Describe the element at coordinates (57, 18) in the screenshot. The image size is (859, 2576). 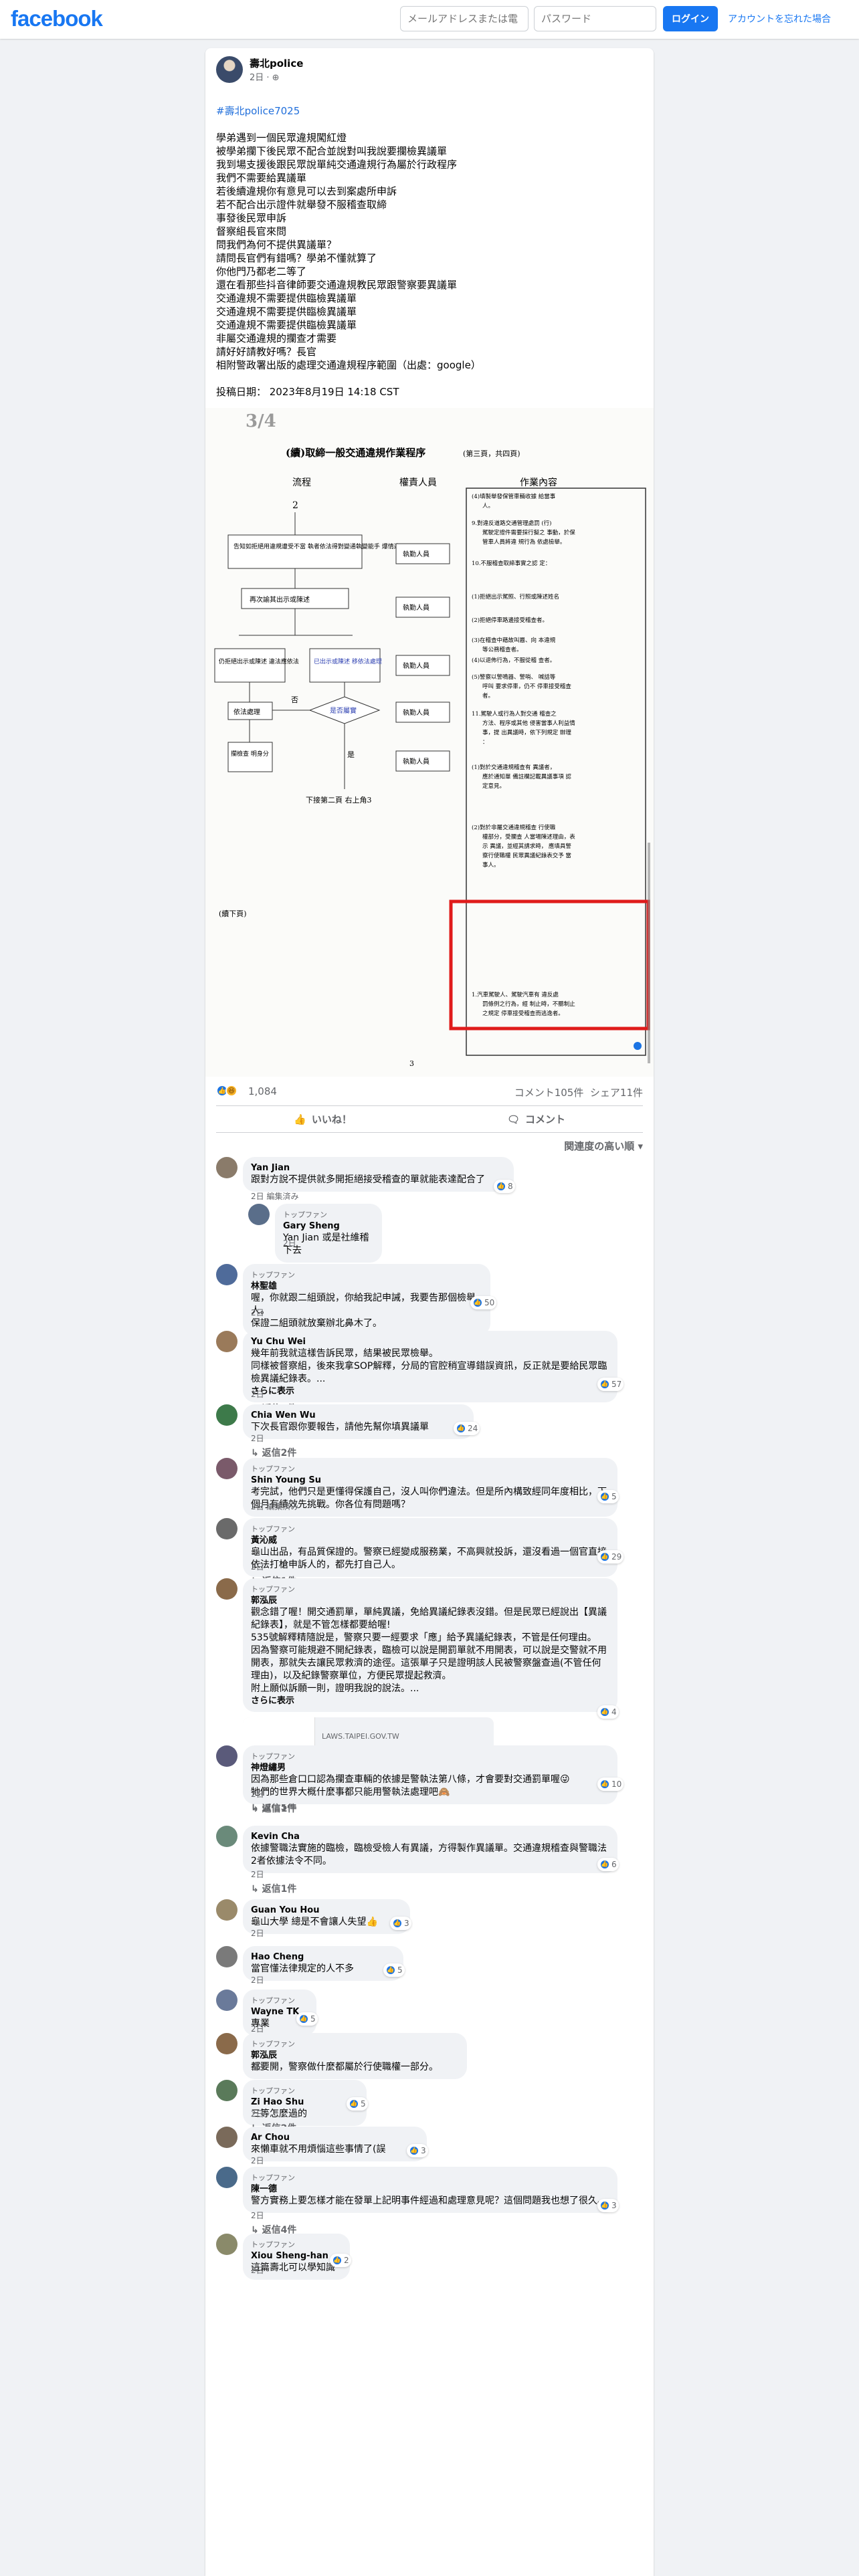
I see `facebook-logo: facebook` at that location.